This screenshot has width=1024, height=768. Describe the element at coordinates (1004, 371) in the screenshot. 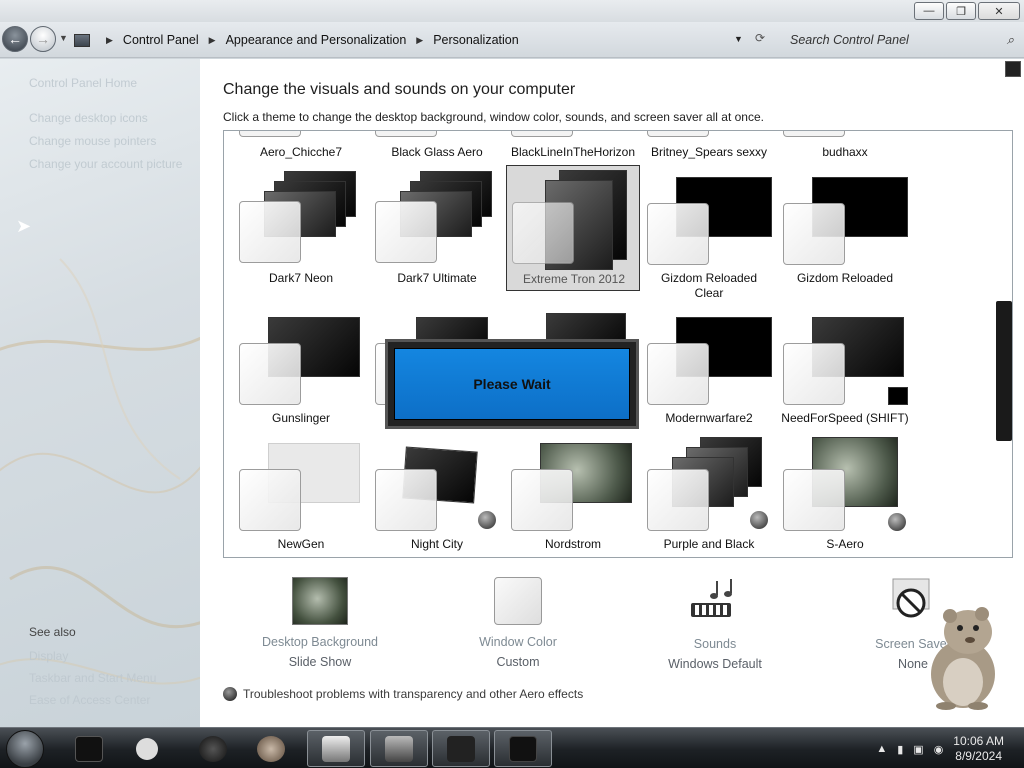

I see `gallery-scrollbar-thumb` at that location.